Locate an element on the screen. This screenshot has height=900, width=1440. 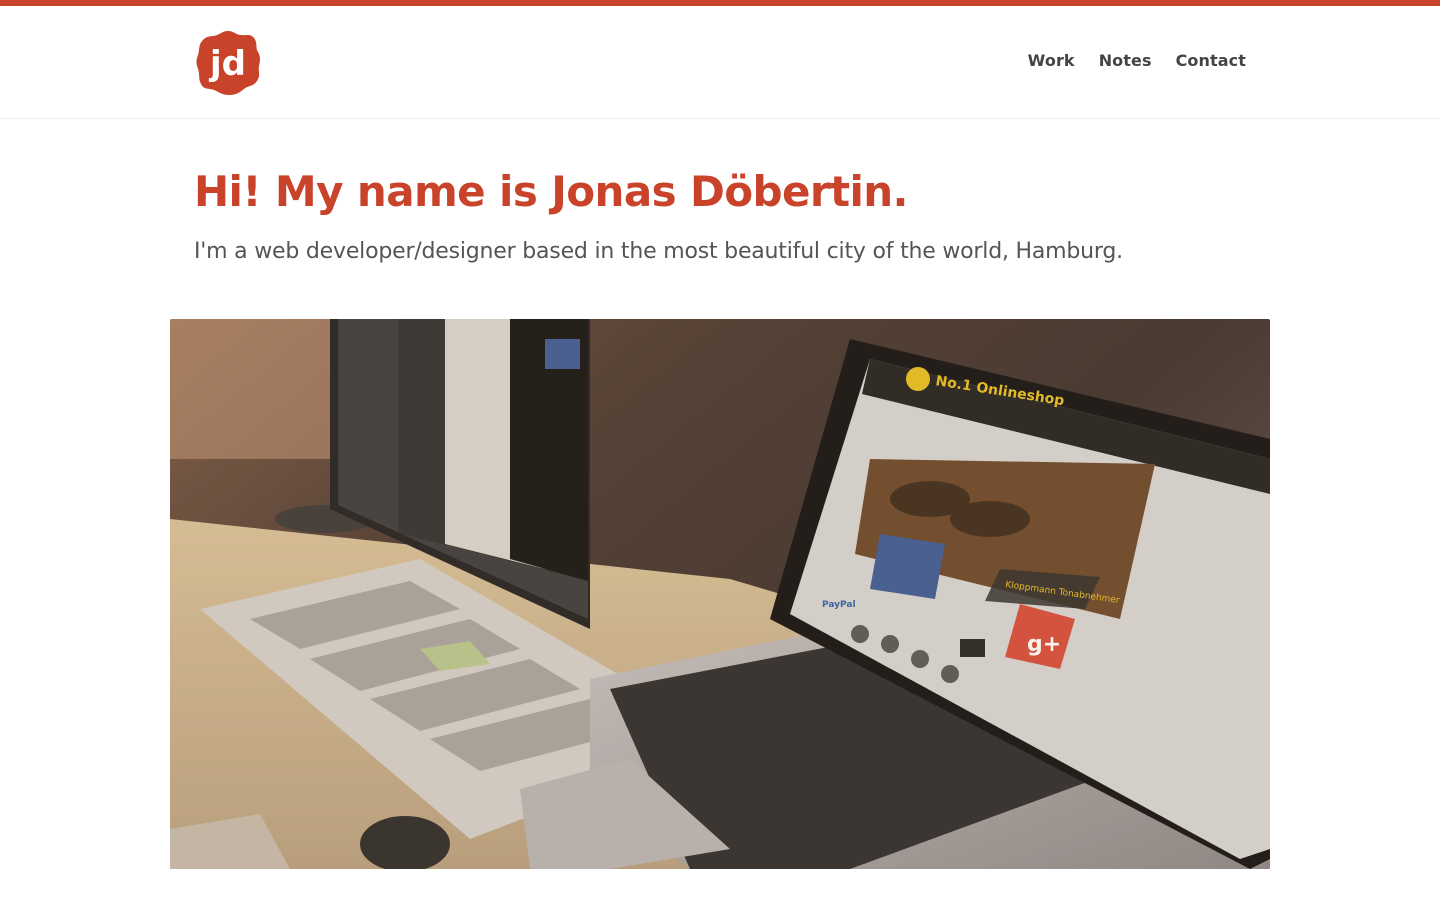
jd-logo-icon: jd is located at coordinates (228, 63).